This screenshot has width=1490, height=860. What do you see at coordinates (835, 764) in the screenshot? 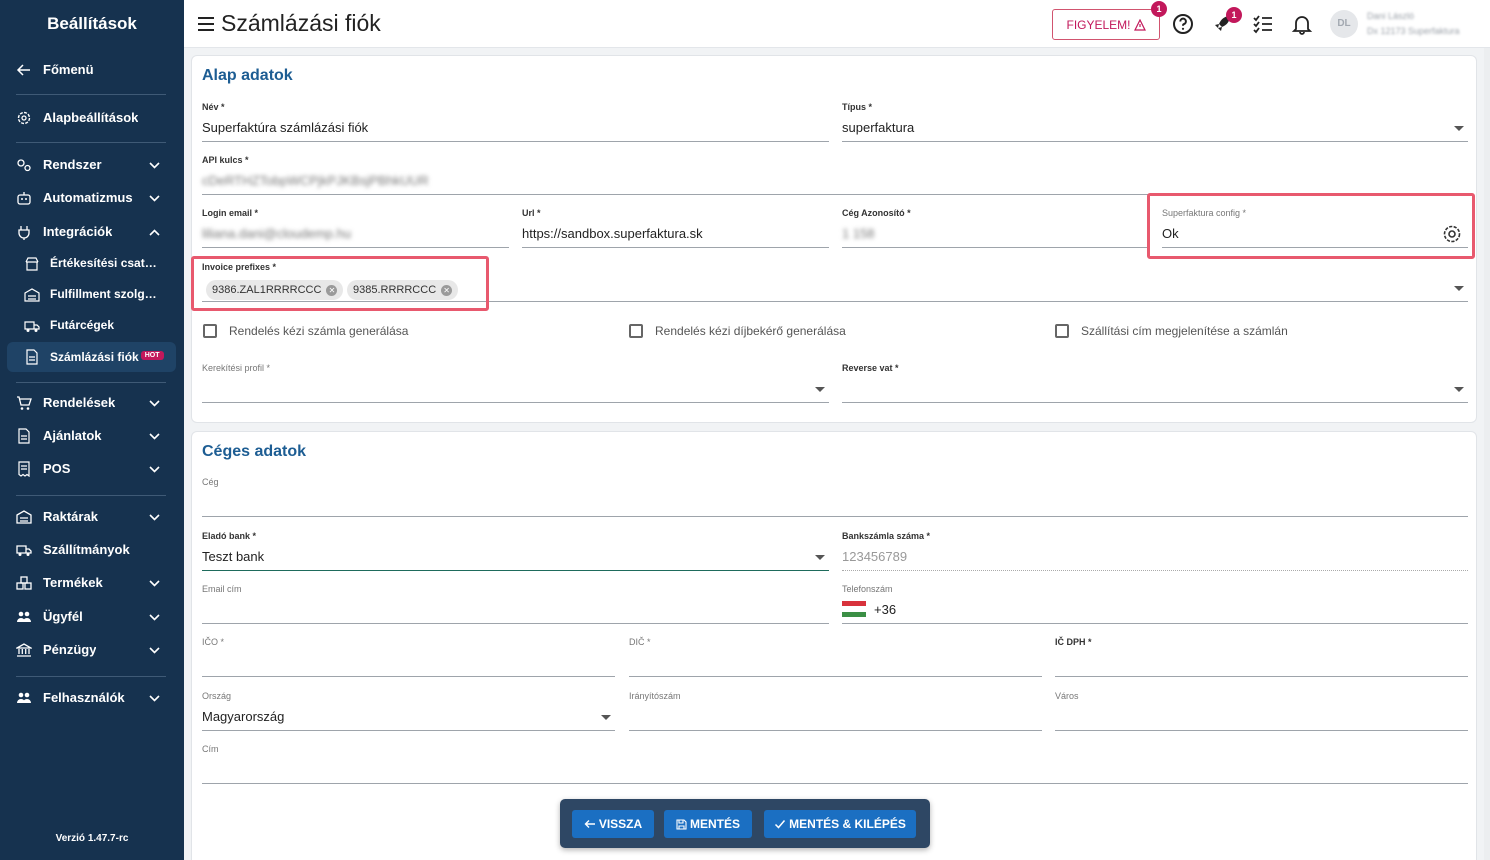
I see `address-field: Cím` at bounding box center [835, 764].